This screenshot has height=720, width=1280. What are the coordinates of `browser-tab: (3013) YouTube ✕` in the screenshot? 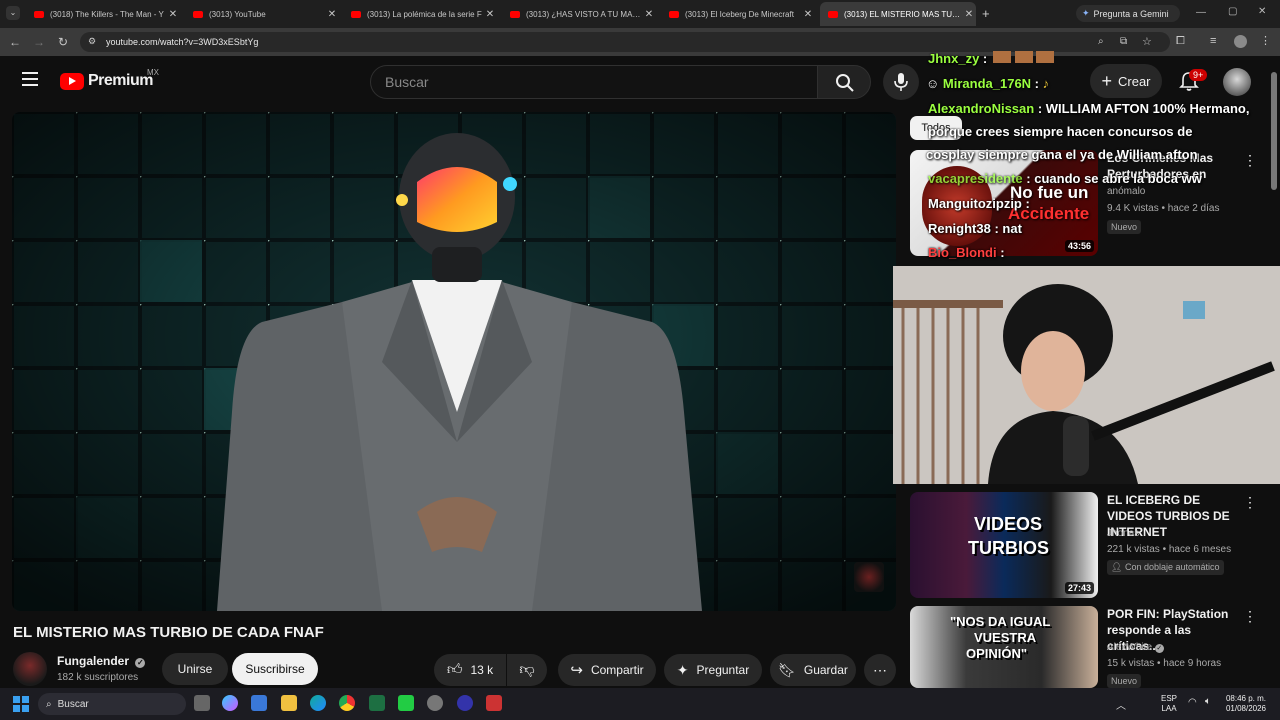 It's located at (262, 14).